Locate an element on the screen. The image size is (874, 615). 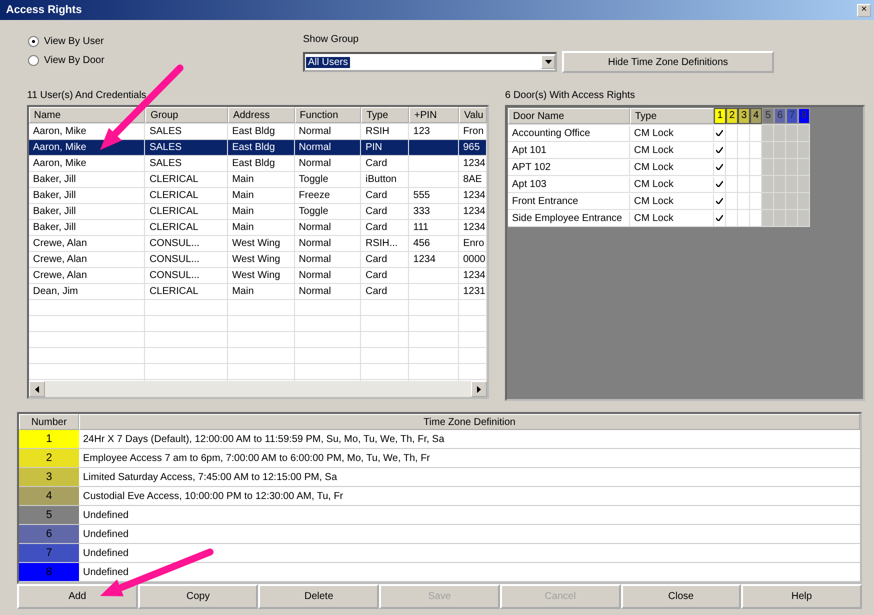
table-cell: 456 is located at coordinates (421, 243).